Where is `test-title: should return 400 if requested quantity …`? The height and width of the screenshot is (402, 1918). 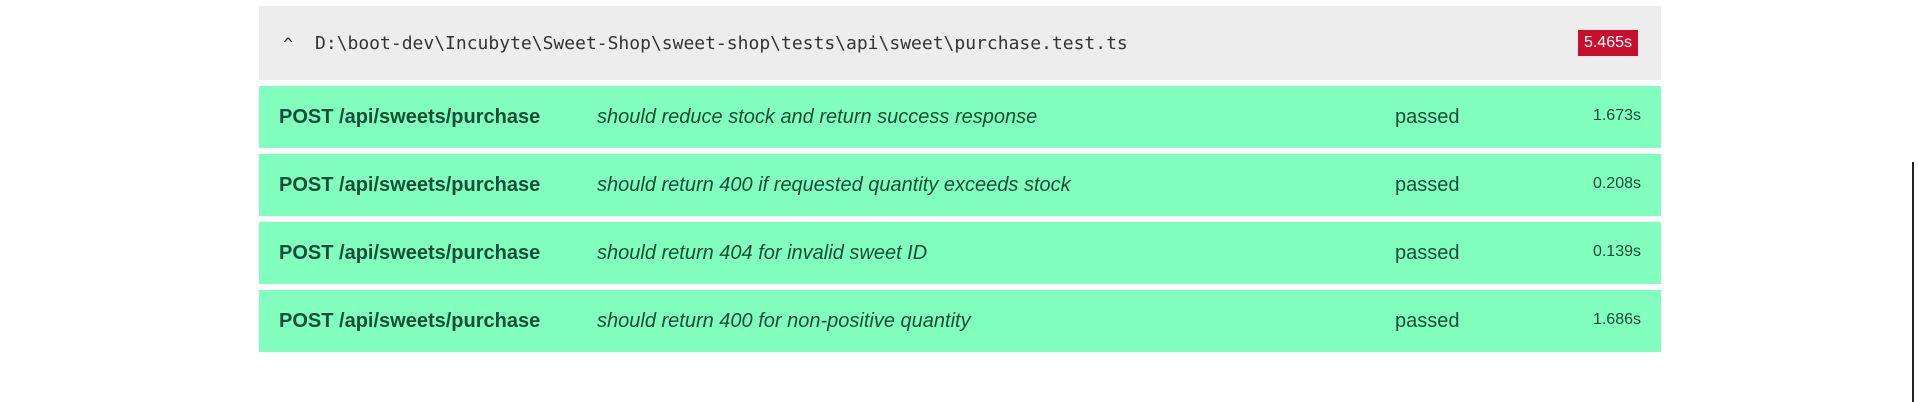 test-title: should return 400 if requested quantity … is located at coordinates (834, 184).